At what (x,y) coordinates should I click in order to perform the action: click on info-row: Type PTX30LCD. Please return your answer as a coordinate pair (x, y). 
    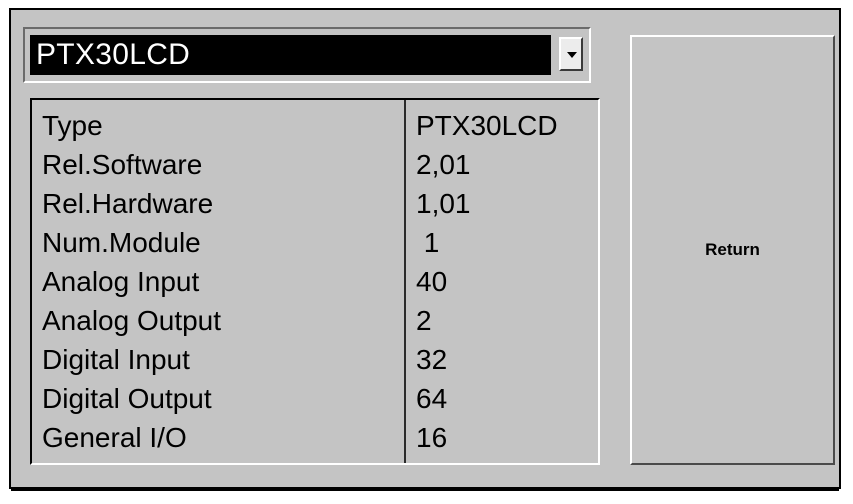
    Looking at the image, I should click on (315, 125).